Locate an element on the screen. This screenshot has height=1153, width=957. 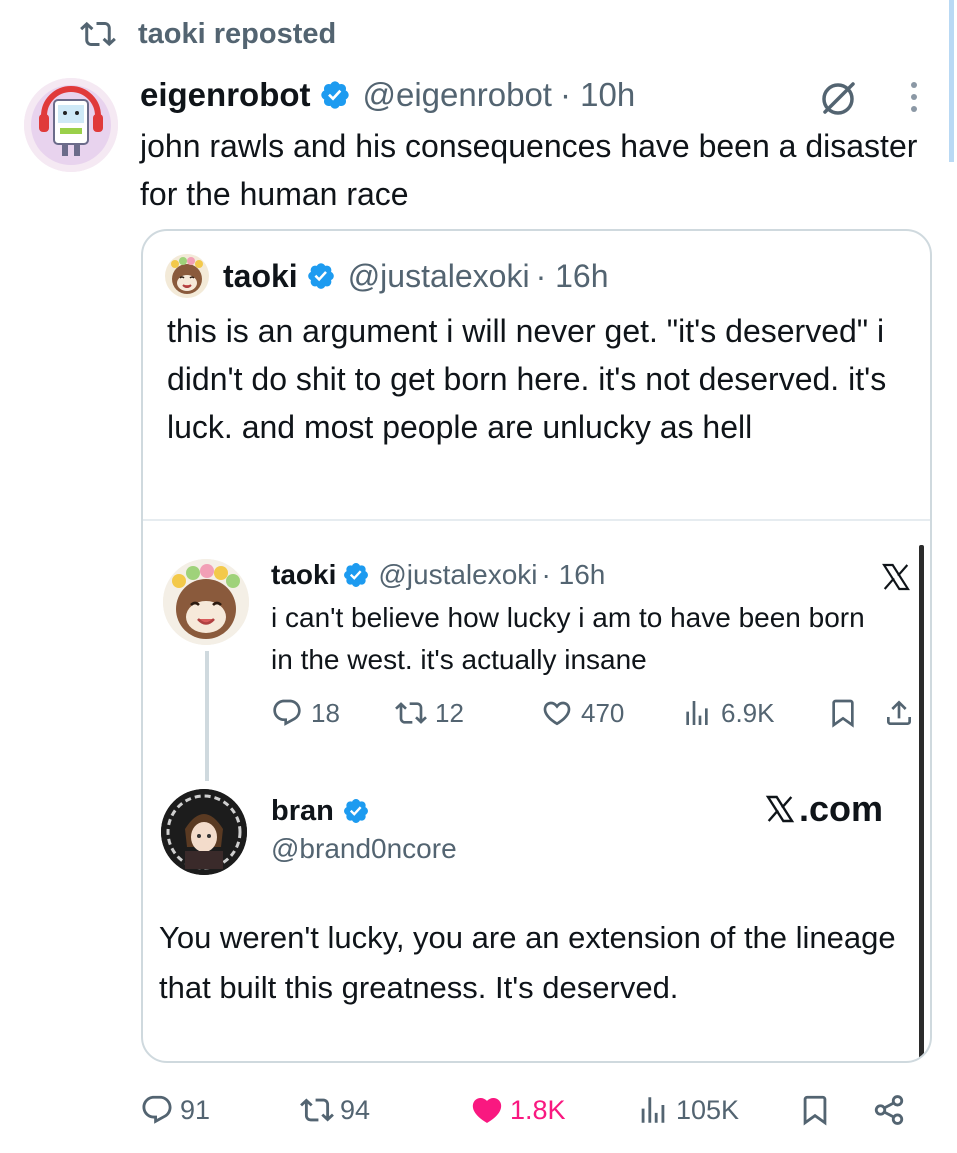
embed-second-handle: @brand0ncore is located at coordinates (364, 848).